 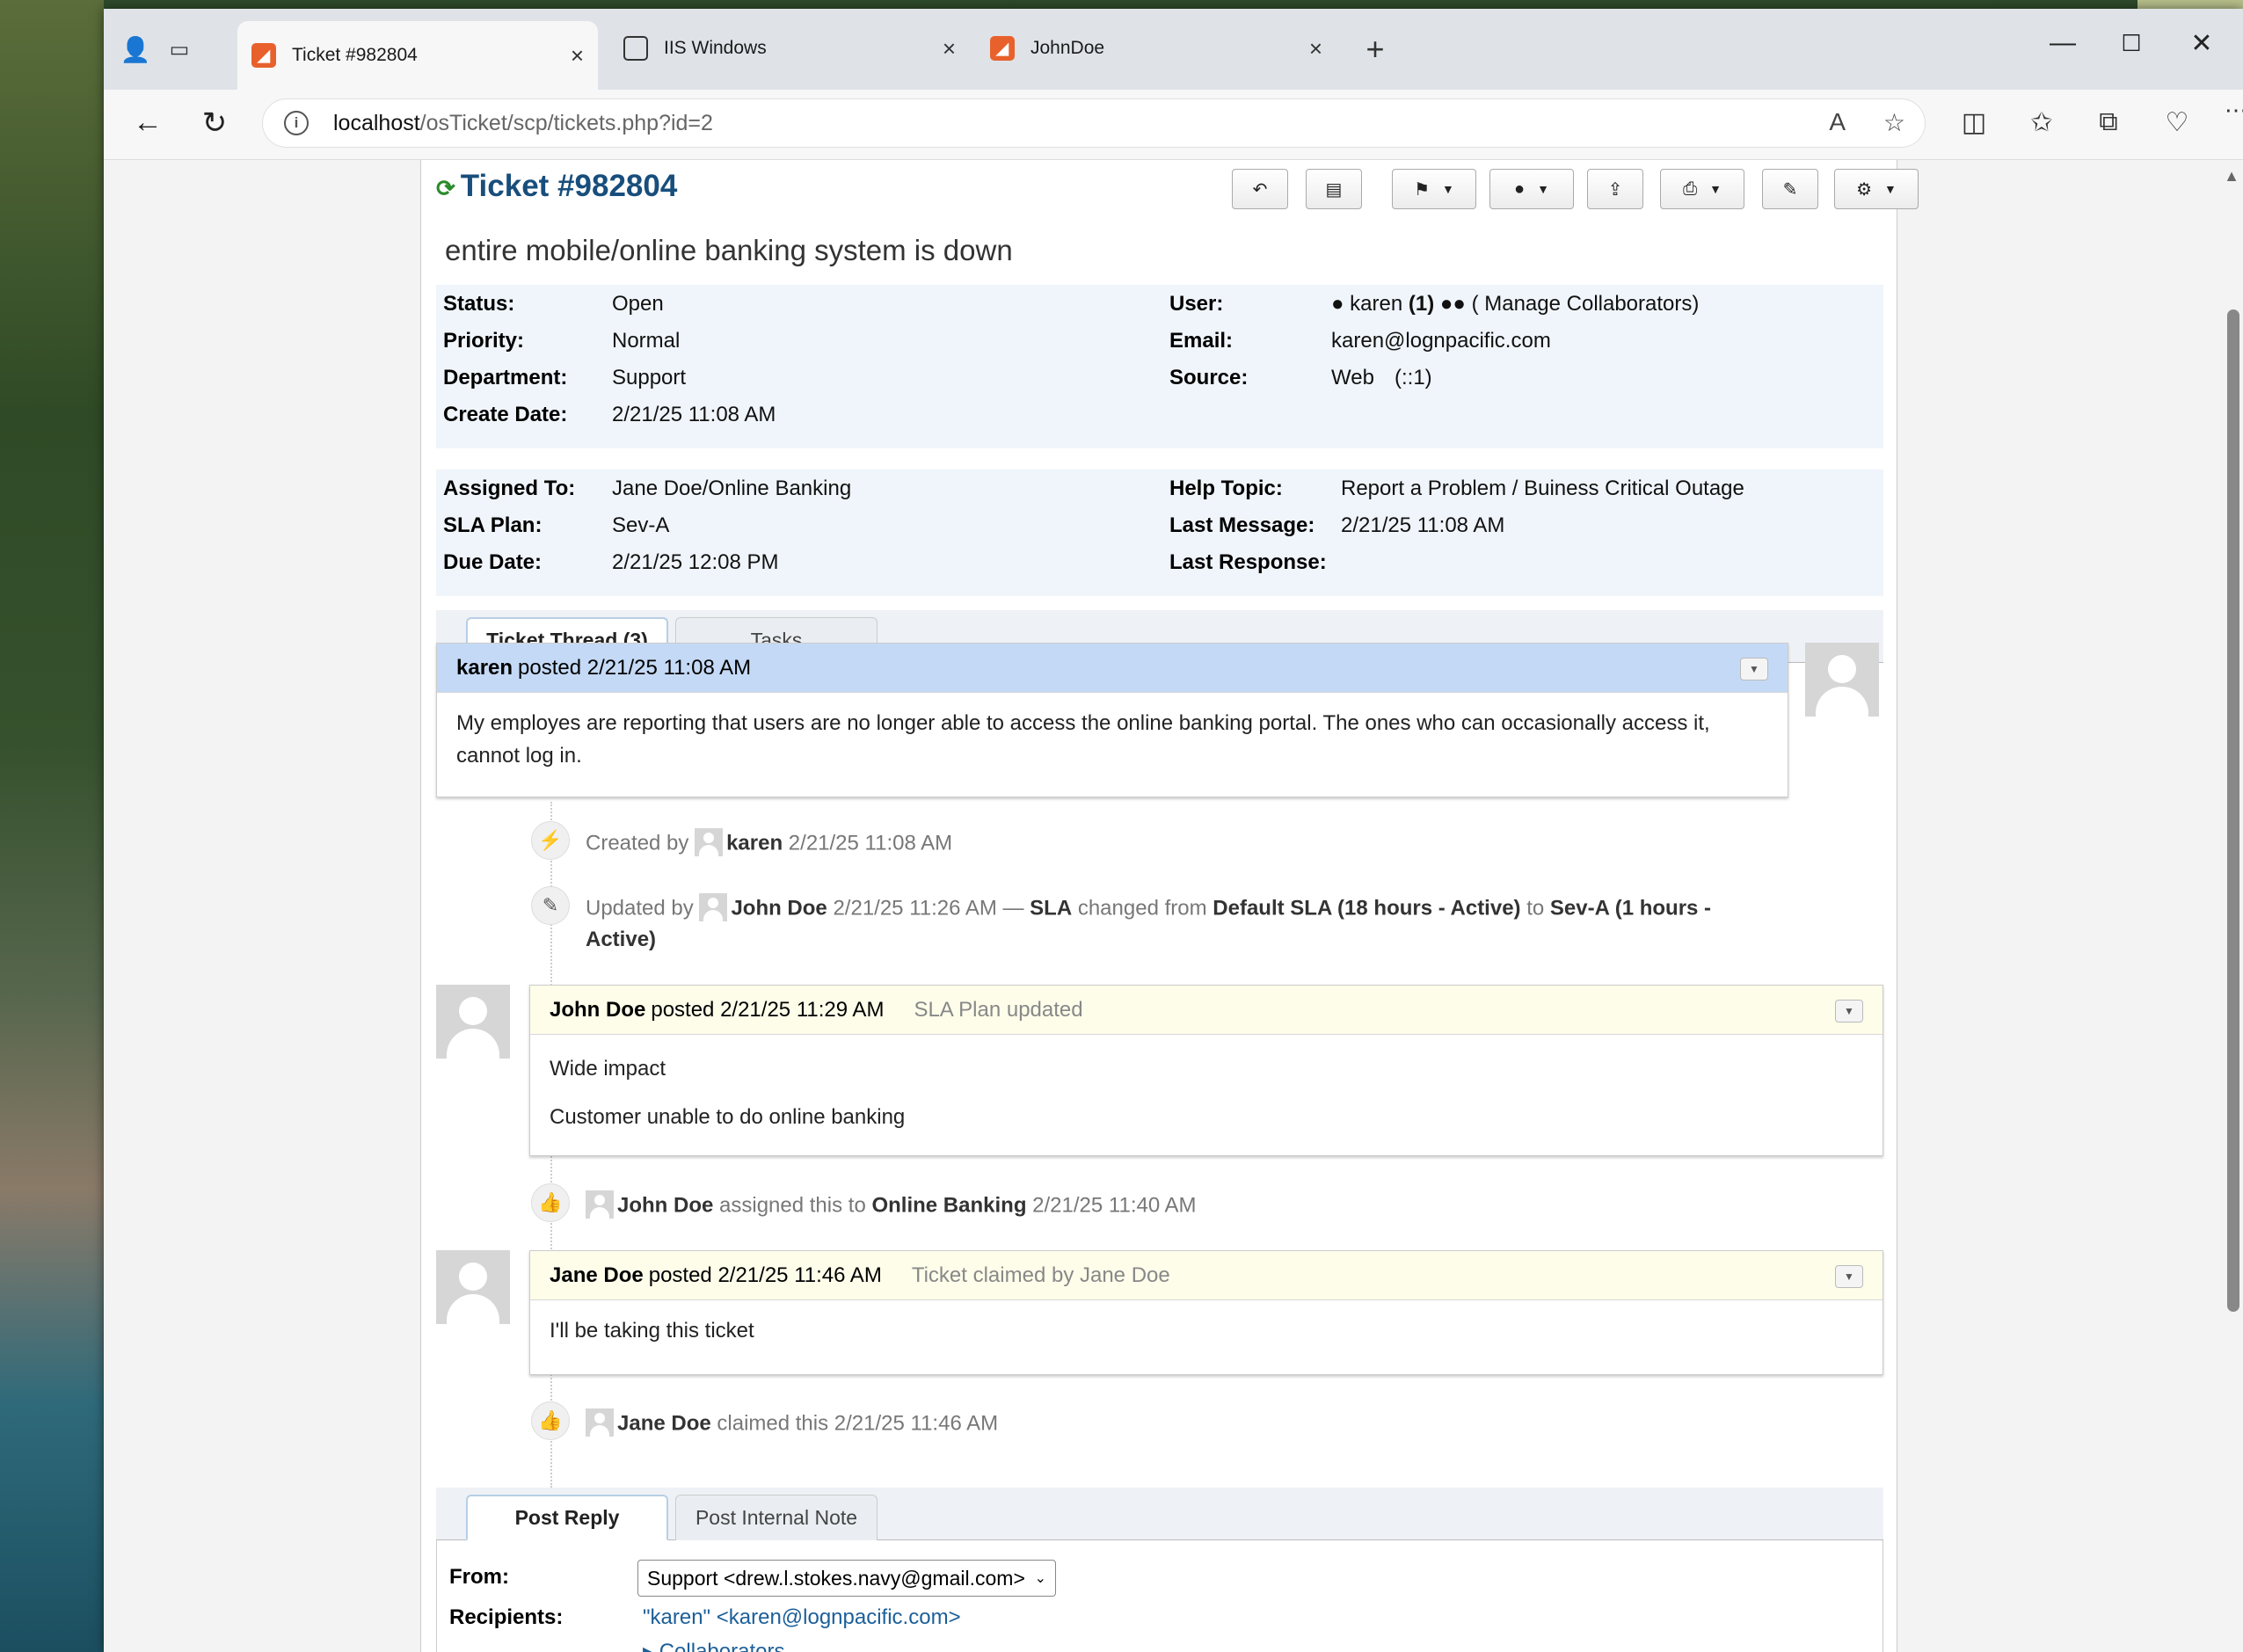 I want to click on last-message-value: 2/21/25 11:08 AM, so click(x=1423, y=525).